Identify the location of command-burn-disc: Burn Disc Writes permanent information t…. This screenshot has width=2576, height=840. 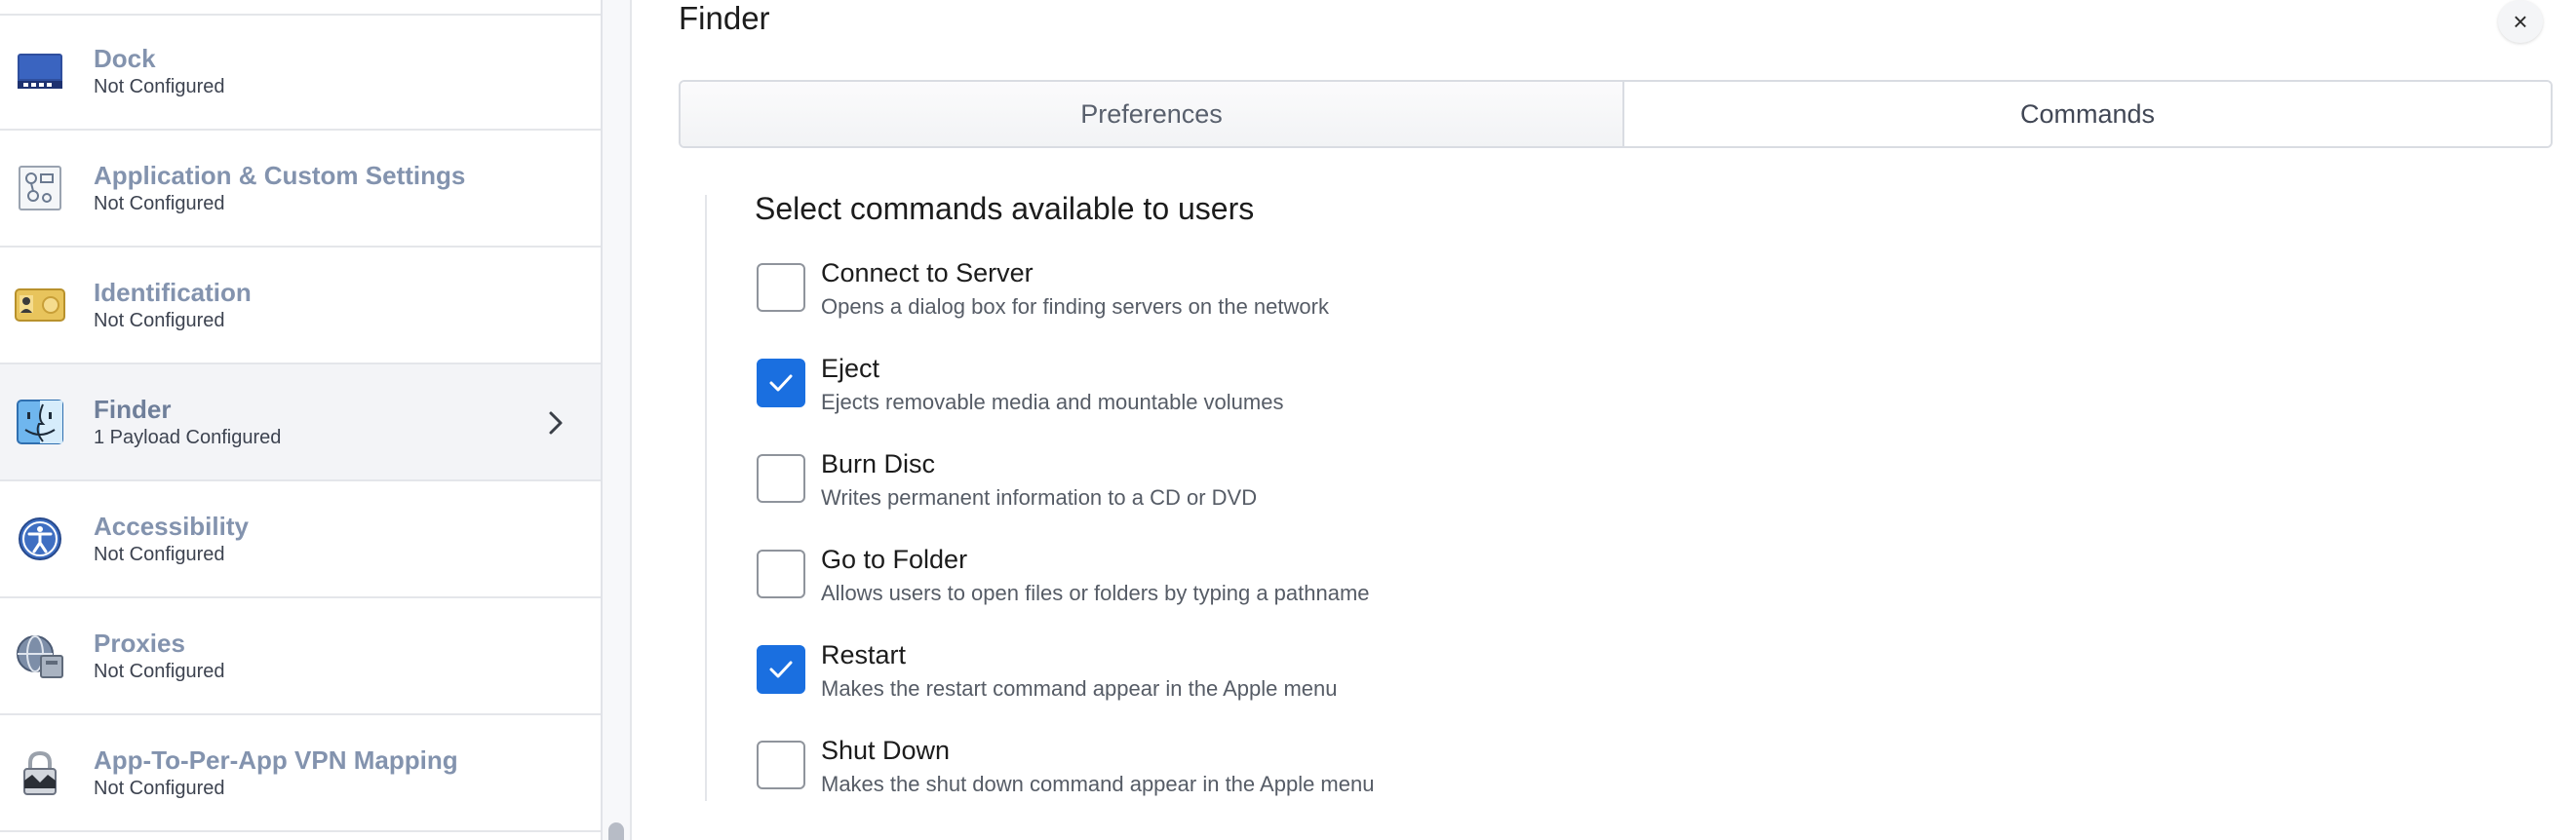
(1585, 489).